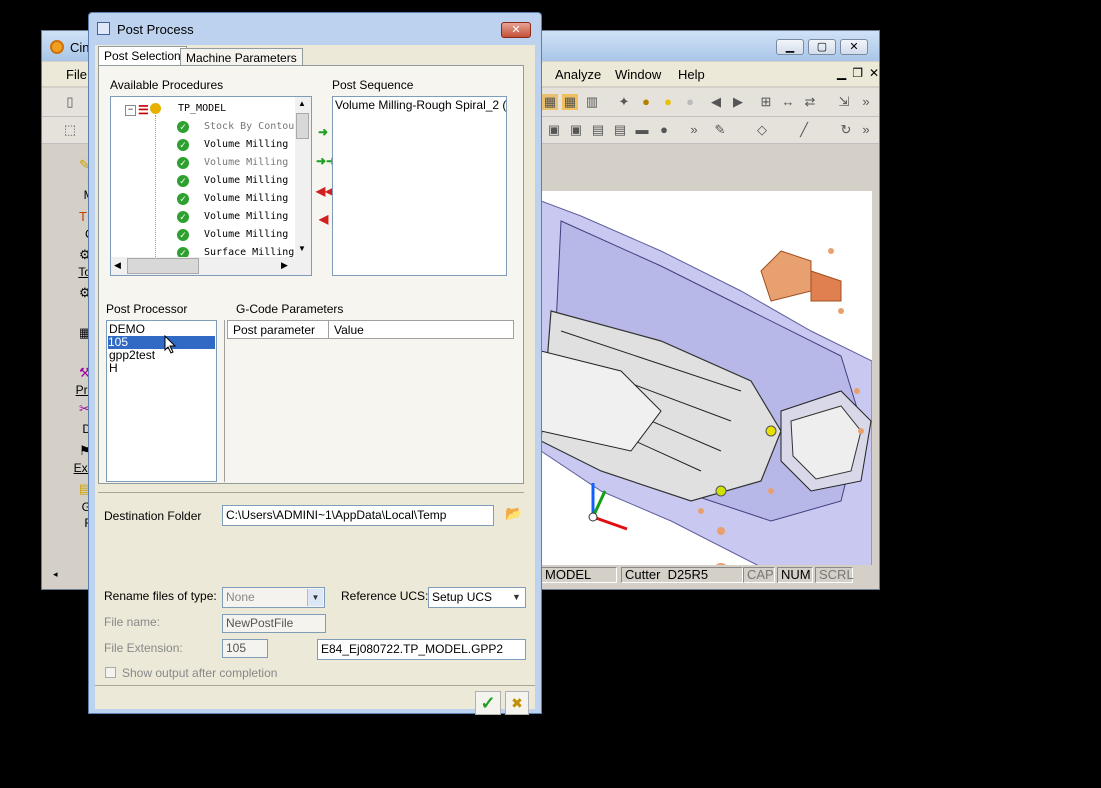 Image resolution: width=1101 pixels, height=788 pixels. What do you see at coordinates (810, 102) in the screenshot?
I see `dimension-icon: ⇄` at bounding box center [810, 102].